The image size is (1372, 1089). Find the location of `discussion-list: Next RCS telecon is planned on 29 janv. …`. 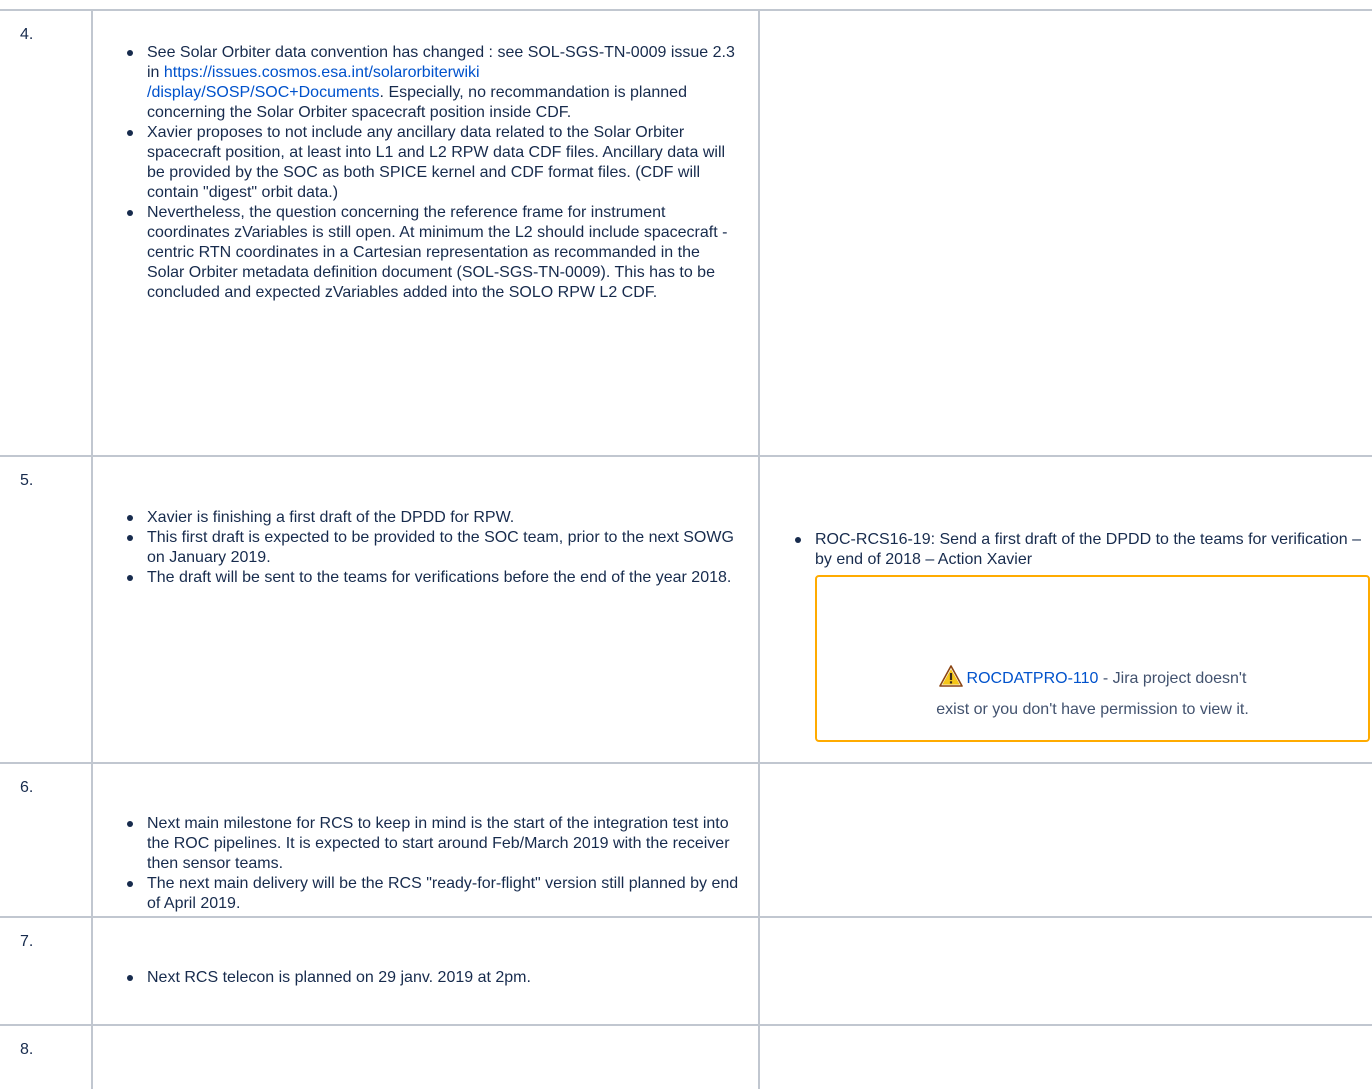

discussion-list: Next RCS telecon is planned on 29 janv. … is located at coordinates (430, 978).